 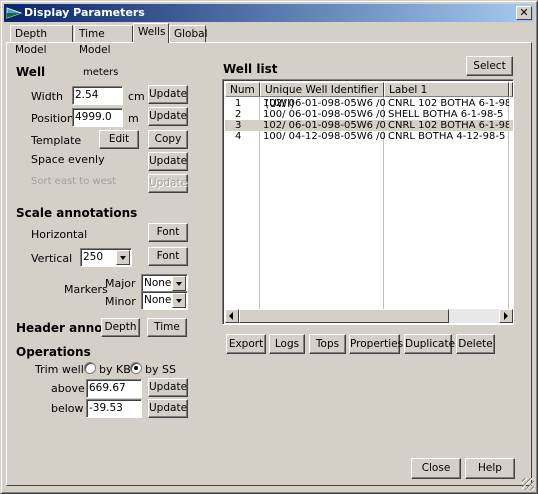 I want to click on below-label: below, so click(x=67, y=408).